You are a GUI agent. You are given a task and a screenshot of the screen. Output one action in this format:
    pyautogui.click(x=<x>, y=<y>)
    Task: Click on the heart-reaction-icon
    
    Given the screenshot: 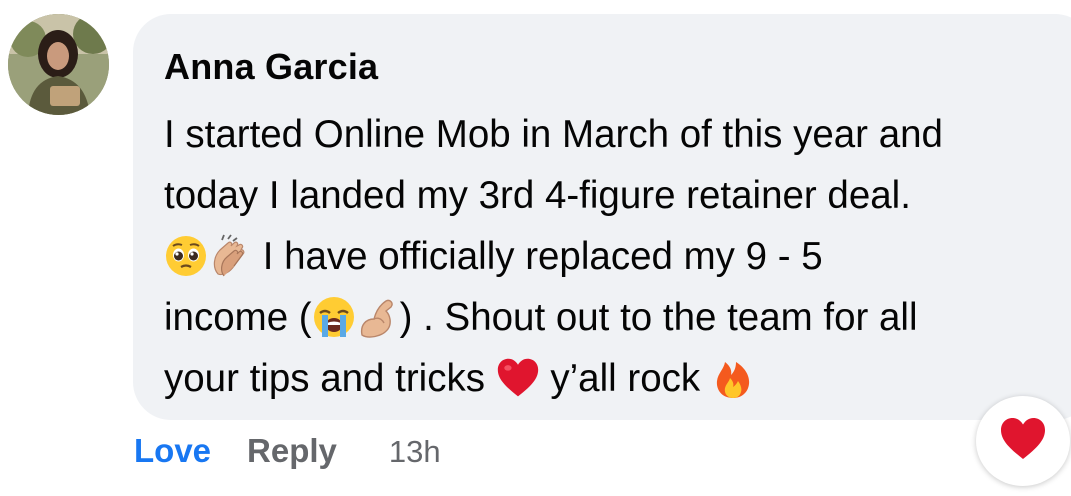 What is the action you would take?
    pyautogui.click(x=1023, y=441)
    